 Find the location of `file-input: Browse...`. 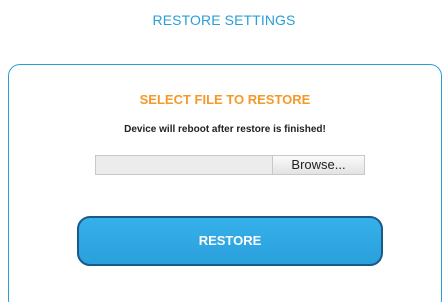

file-input: Browse... is located at coordinates (230, 165).